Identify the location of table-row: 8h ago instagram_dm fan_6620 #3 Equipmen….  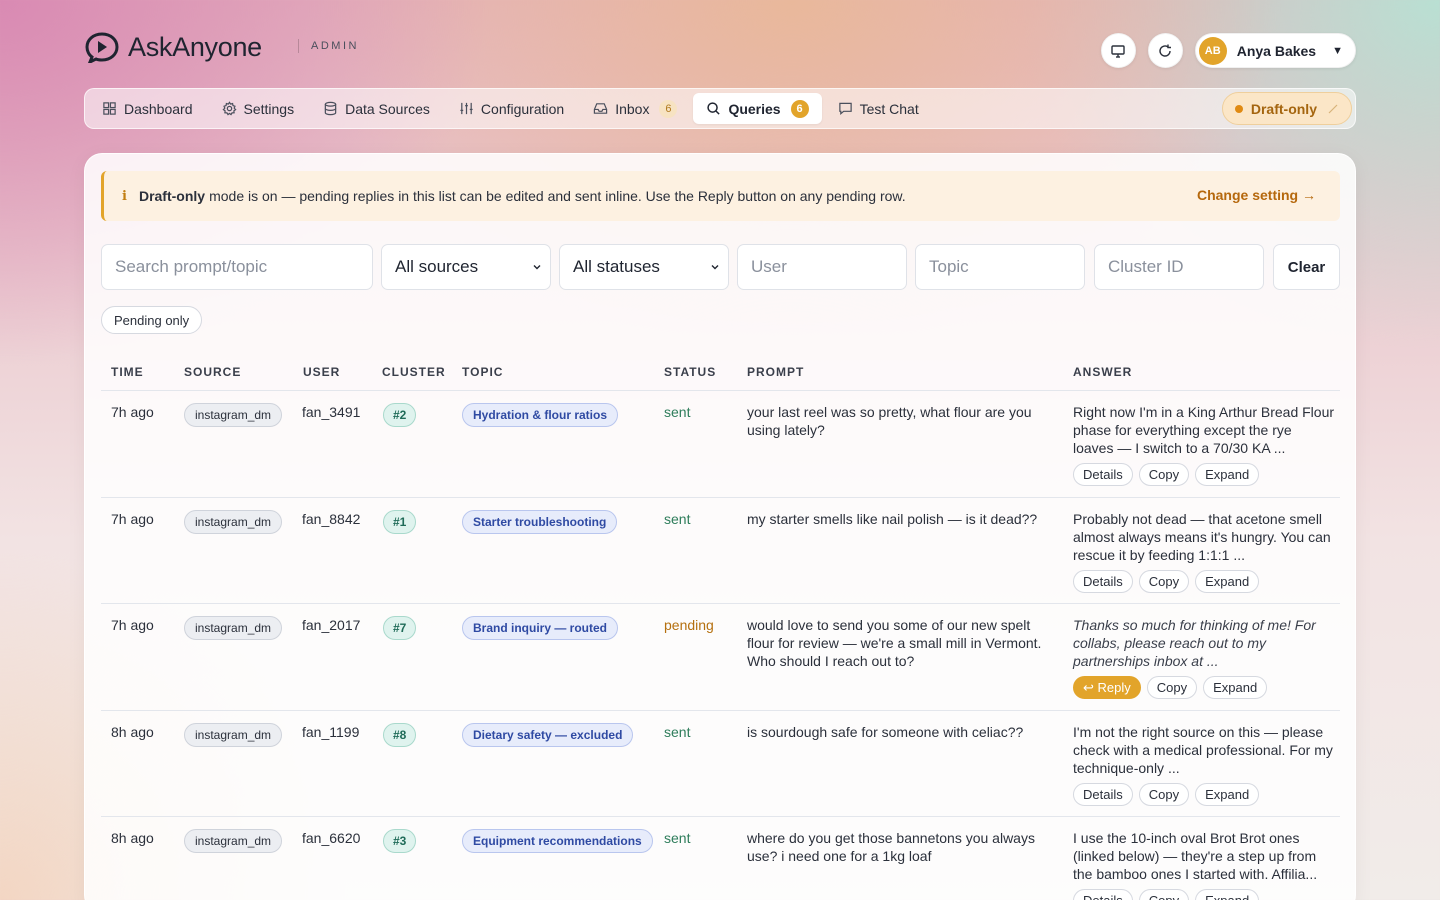
(720, 858).